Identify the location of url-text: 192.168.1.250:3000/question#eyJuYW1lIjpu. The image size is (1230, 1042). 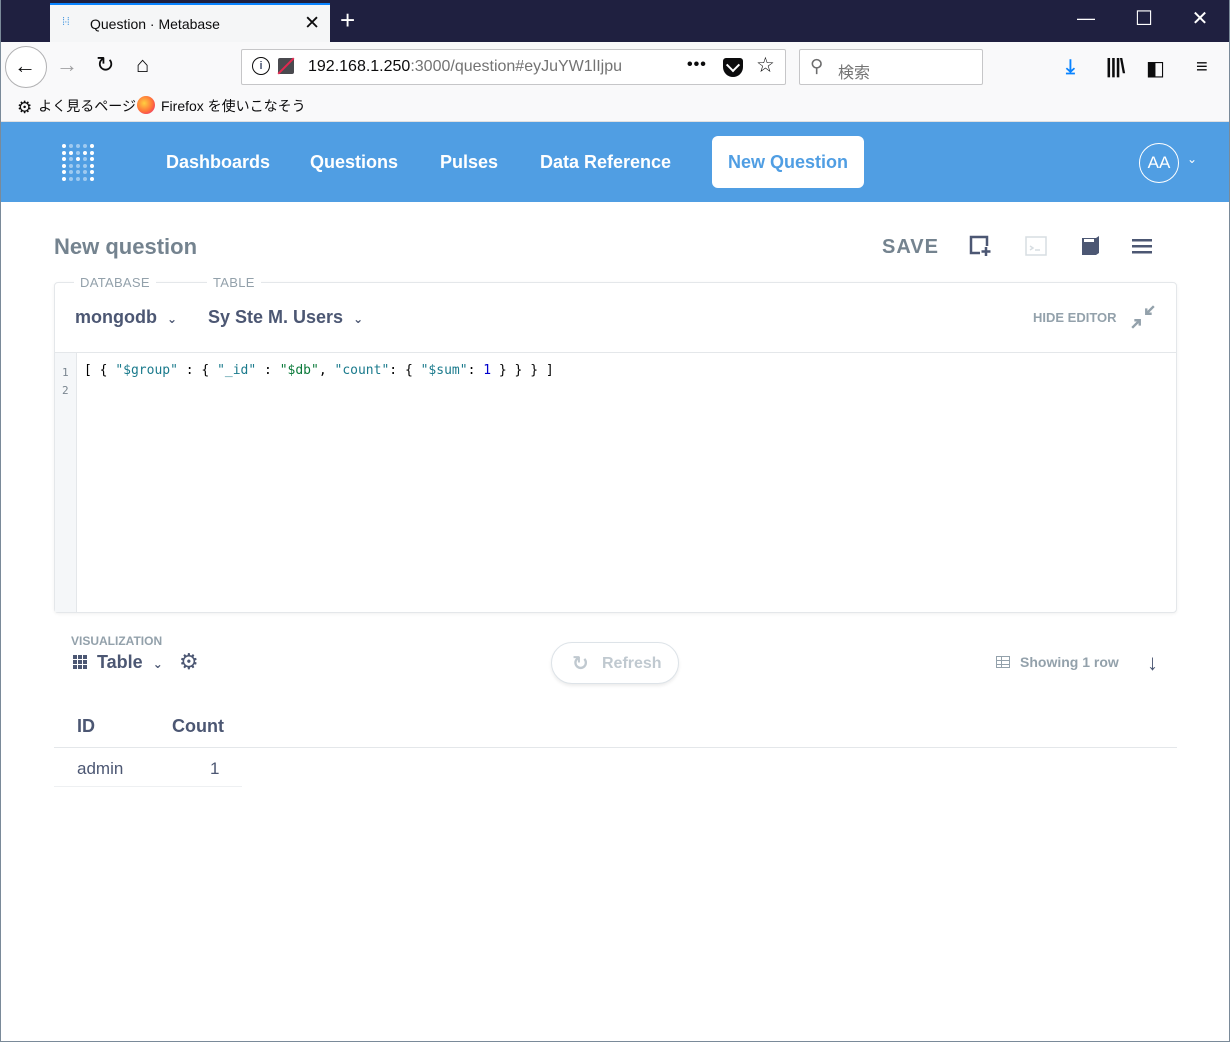
(478, 67).